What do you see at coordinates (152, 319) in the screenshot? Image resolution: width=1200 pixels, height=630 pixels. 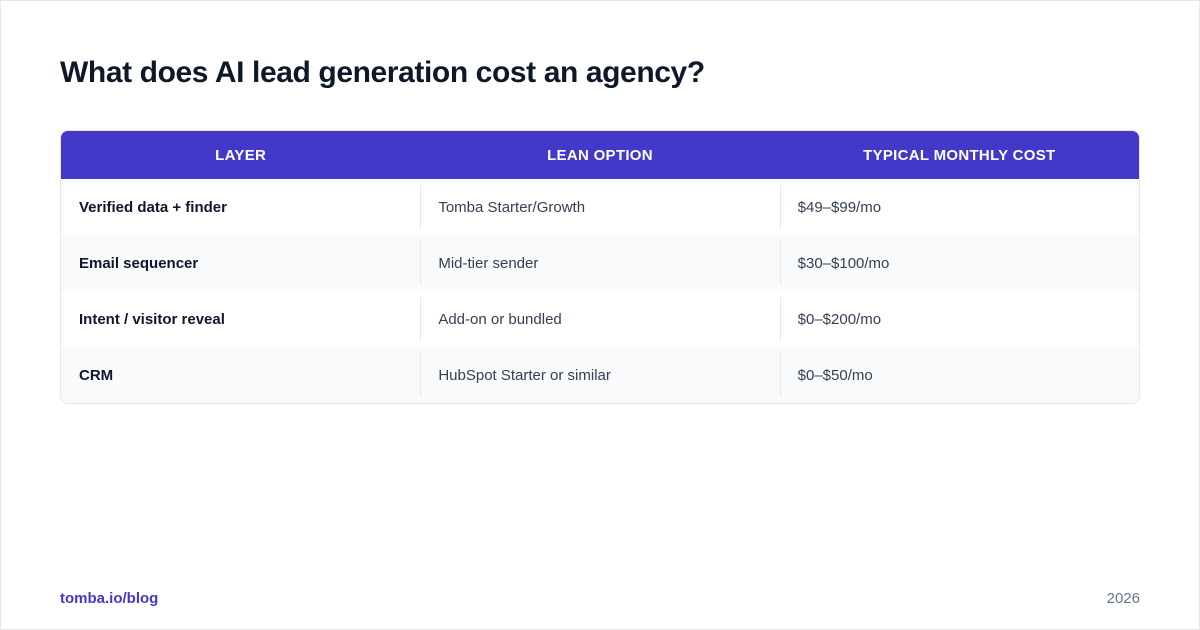 I see `layer-cell: Intent / visitor reveal` at bounding box center [152, 319].